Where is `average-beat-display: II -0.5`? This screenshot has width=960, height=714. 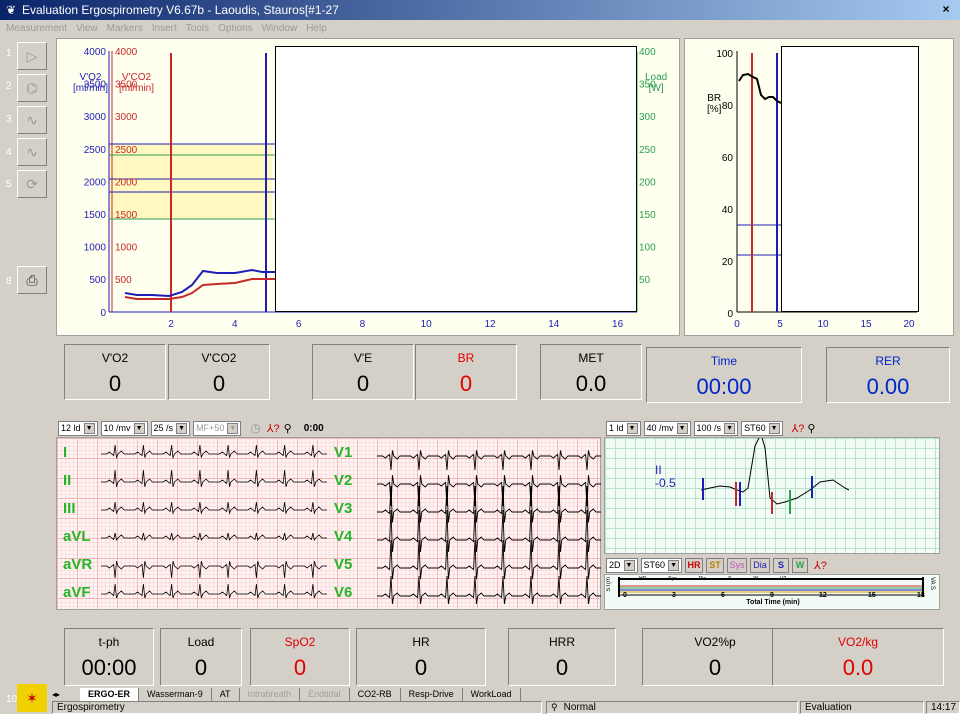
average-beat-display: II -0.5 is located at coordinates (772, 493).